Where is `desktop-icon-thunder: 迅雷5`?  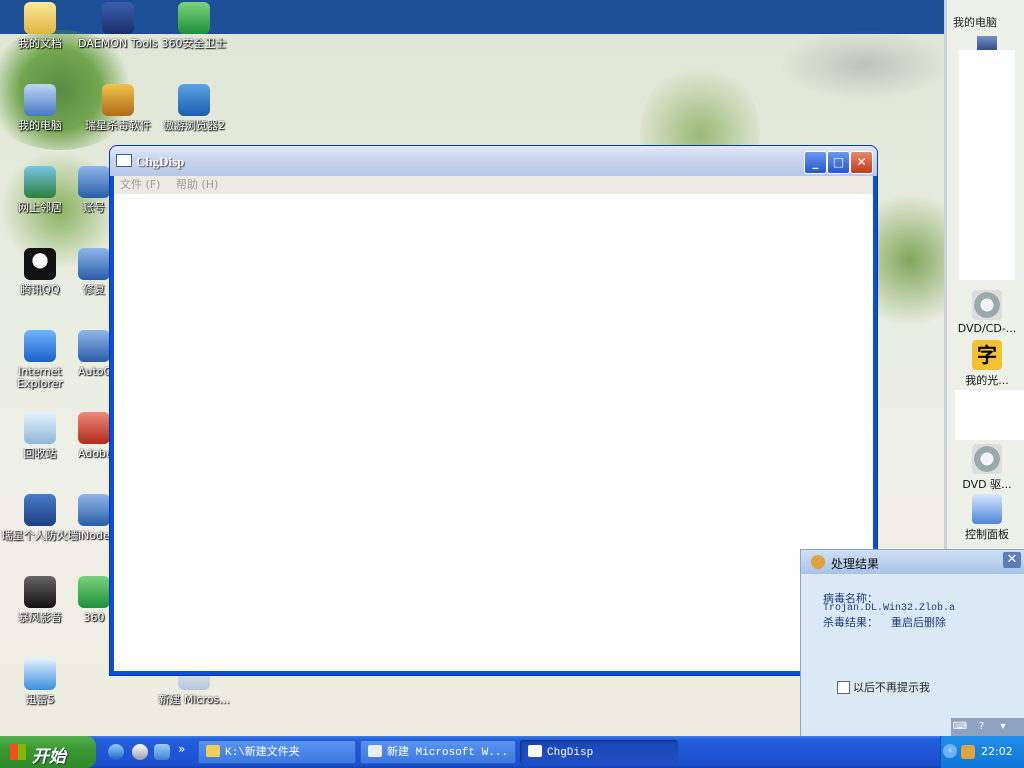
desktop-icon-thunder: 迅雷5 is located at coordinates (40, 682).